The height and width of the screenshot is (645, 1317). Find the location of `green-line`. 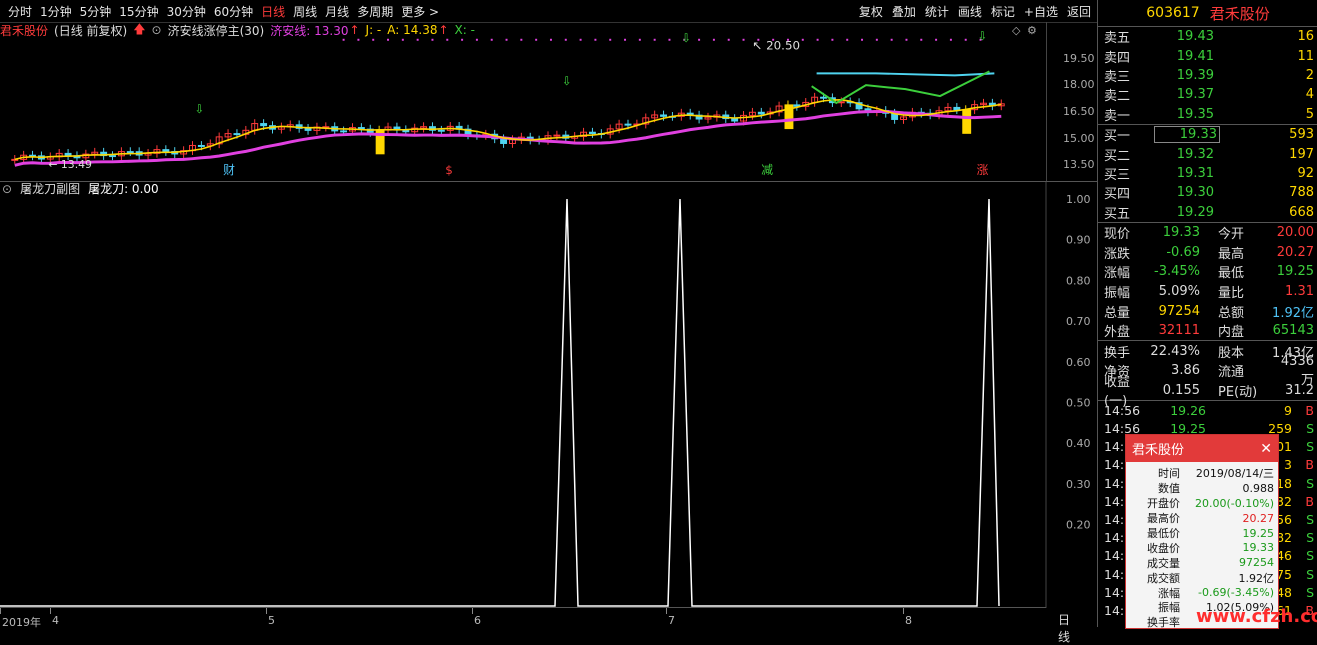

green-line is located at coordinates (900, 87).